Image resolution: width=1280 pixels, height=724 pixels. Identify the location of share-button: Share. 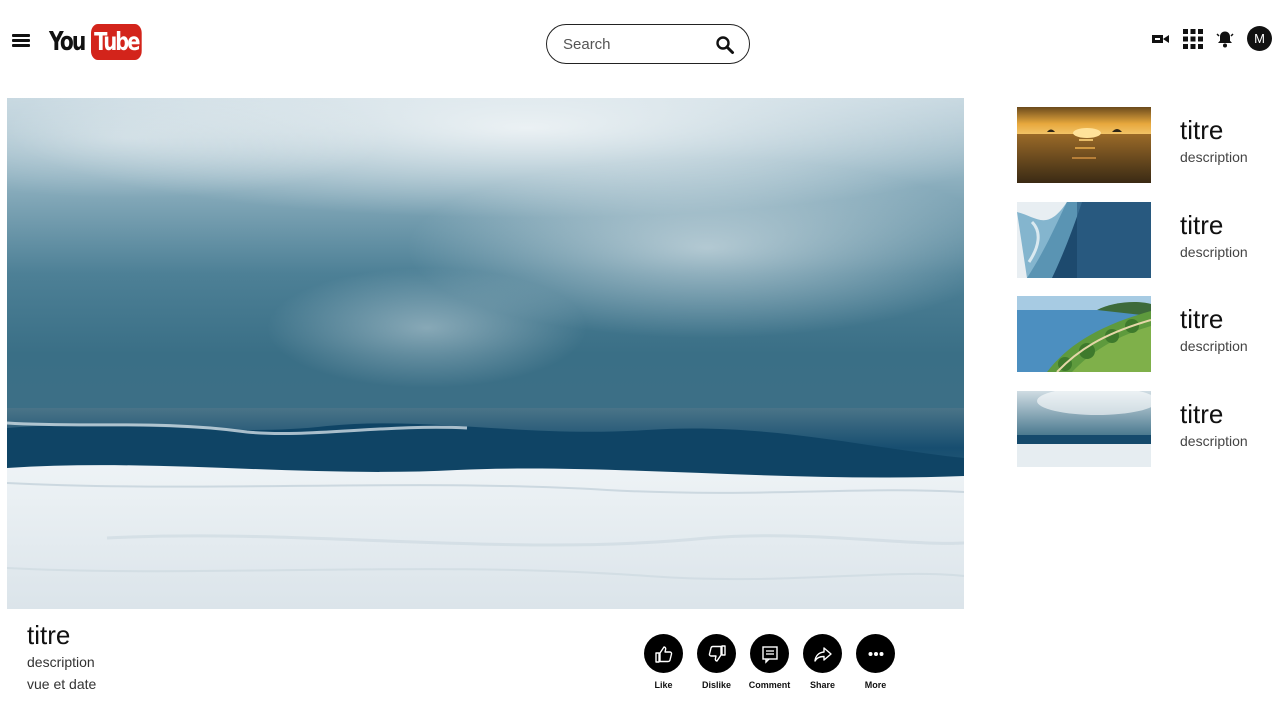
(822, 662).